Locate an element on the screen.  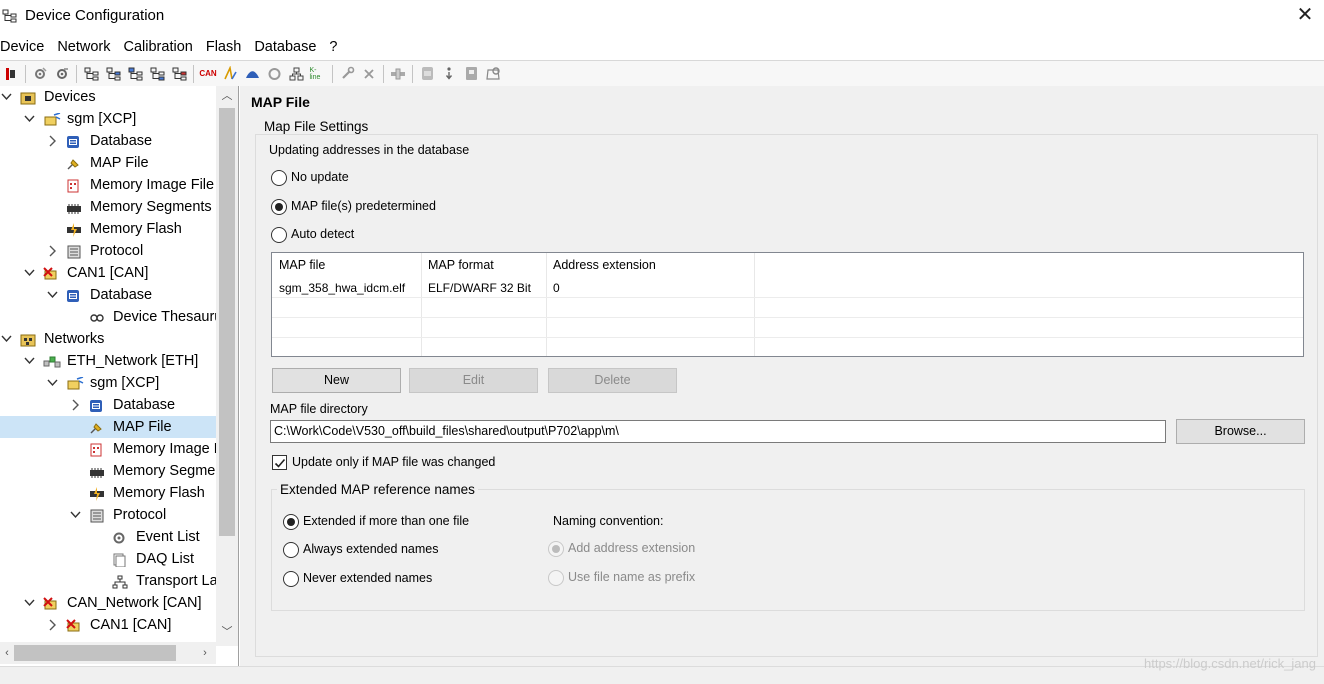
tree-item: Networks is located at coordinates (108, 339).